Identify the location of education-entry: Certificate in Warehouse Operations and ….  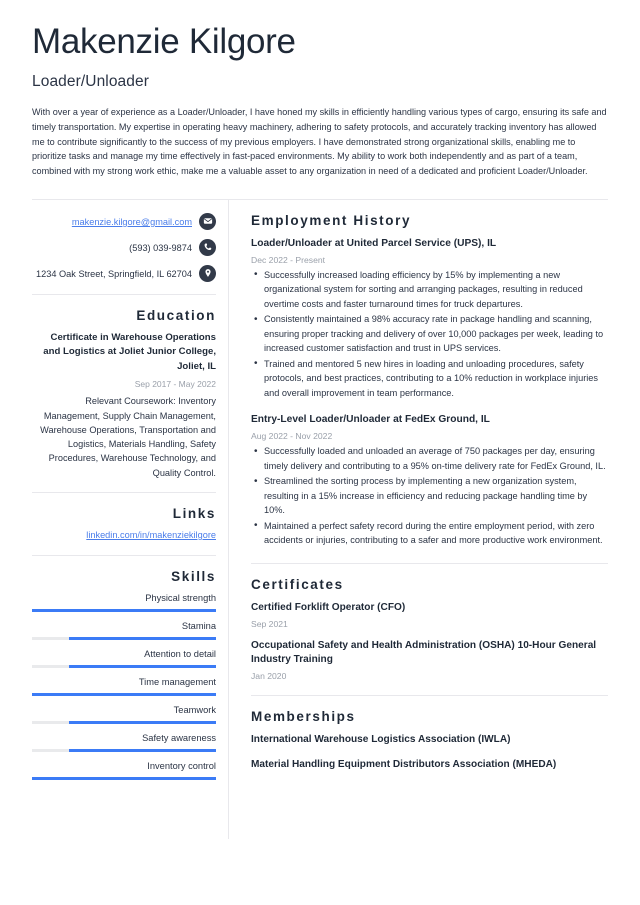
(124, 405).